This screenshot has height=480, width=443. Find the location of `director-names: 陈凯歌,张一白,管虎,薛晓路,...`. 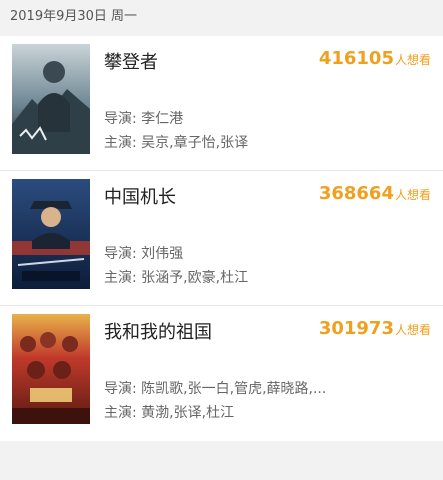

director-names: 陈凯歌,张一白,管虎,薛晓路,... is located at coordinates (234, 389).